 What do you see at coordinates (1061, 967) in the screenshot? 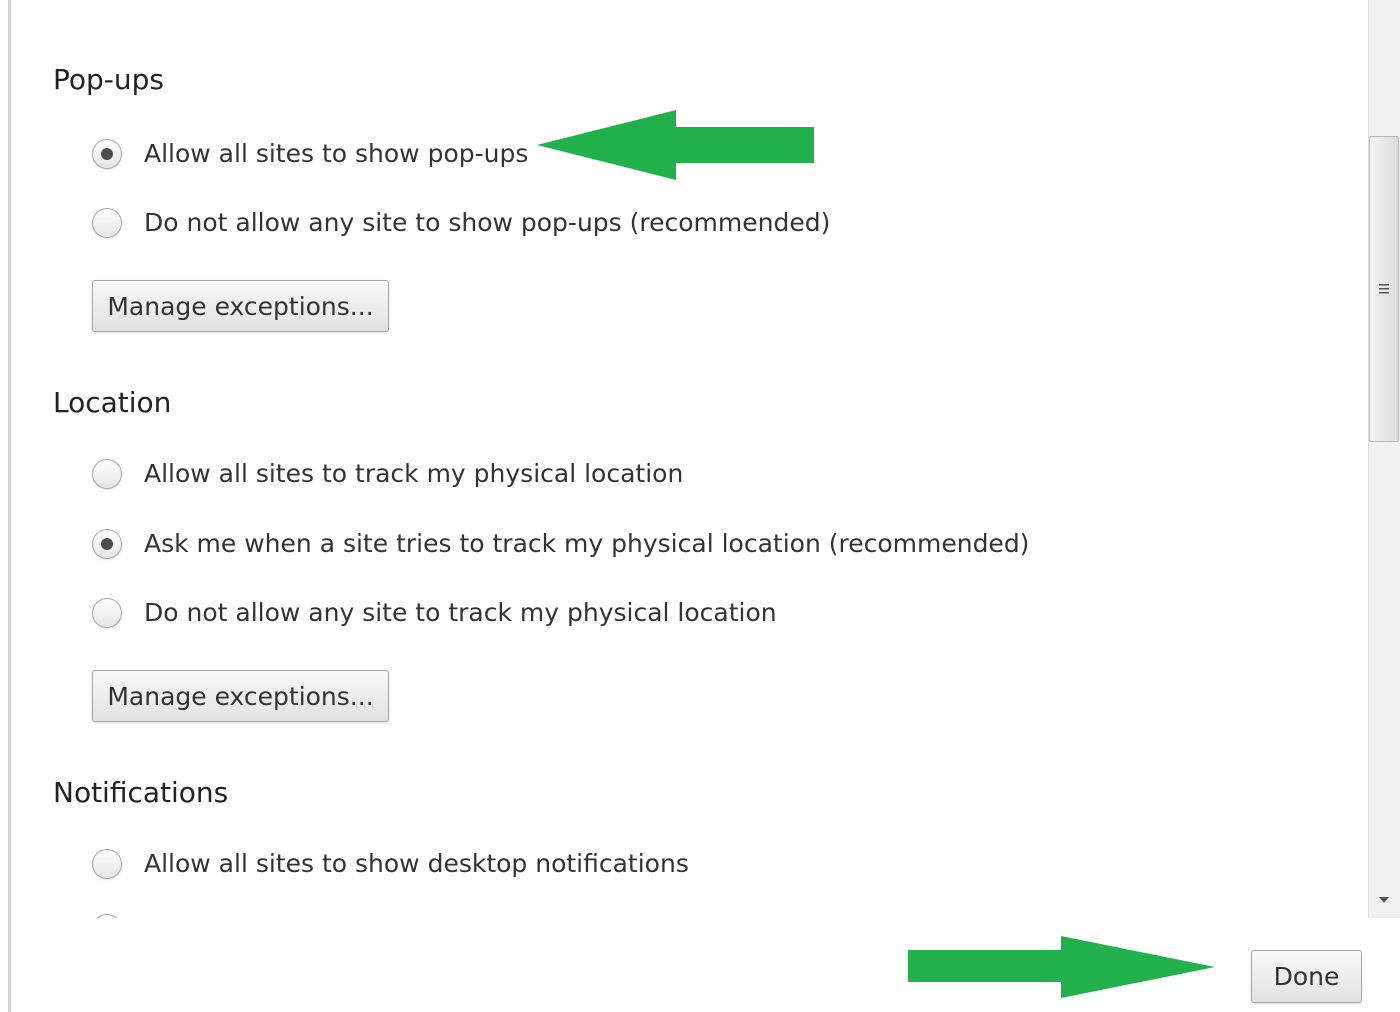
I see `green-arrow-icon-done` at bounding box center [1061, 967].